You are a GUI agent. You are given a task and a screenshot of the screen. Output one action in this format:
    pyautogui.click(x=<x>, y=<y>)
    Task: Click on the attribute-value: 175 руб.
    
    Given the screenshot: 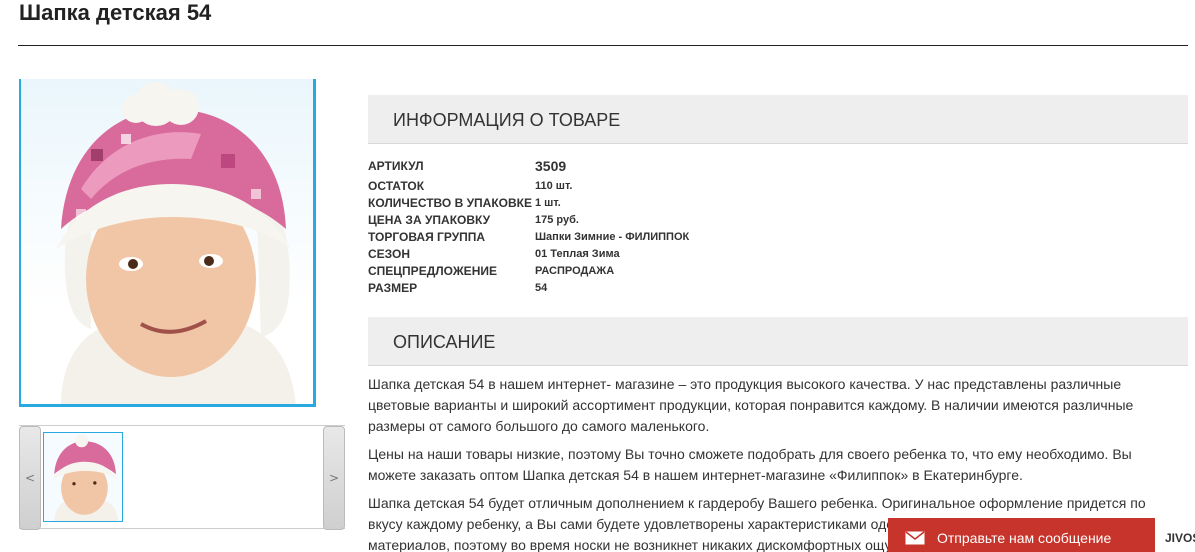 What is the action you would take?
    pyautogui.click(x=557, y=219)
    